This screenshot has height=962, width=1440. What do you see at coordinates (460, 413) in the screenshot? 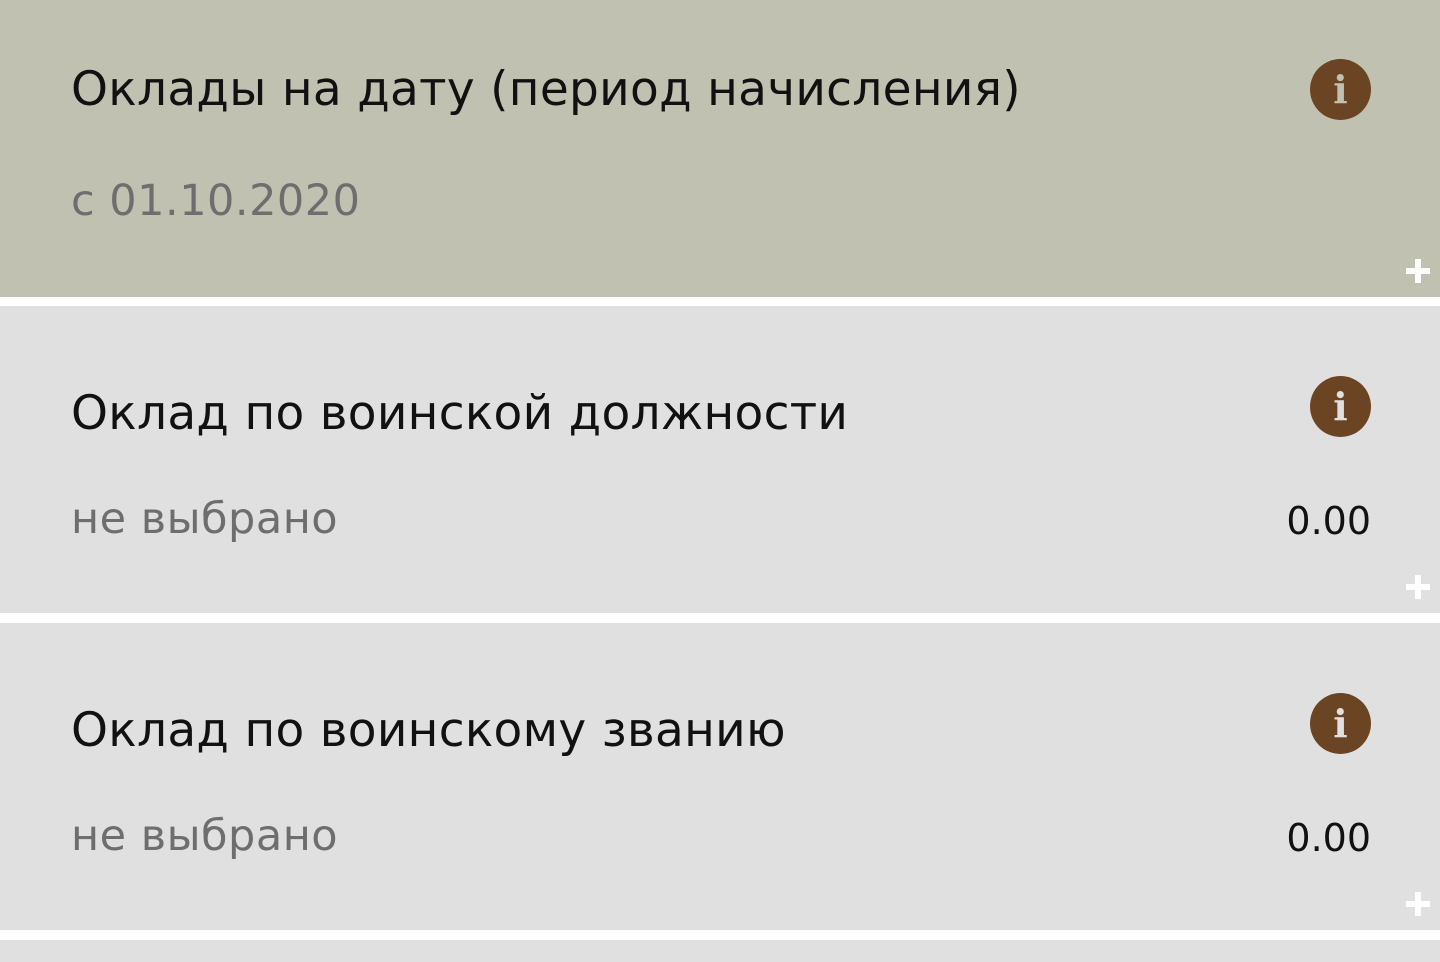
I see `position-salary-title: Оклад по воинской должности` at bounding box center [460, 413].